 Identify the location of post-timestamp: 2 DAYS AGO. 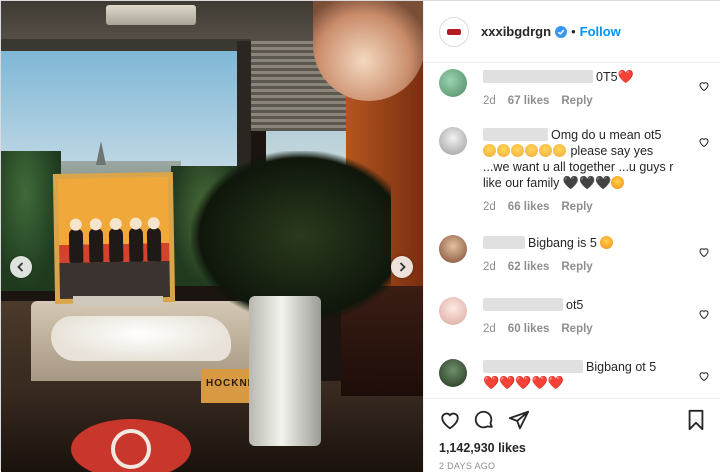
(467, 466).